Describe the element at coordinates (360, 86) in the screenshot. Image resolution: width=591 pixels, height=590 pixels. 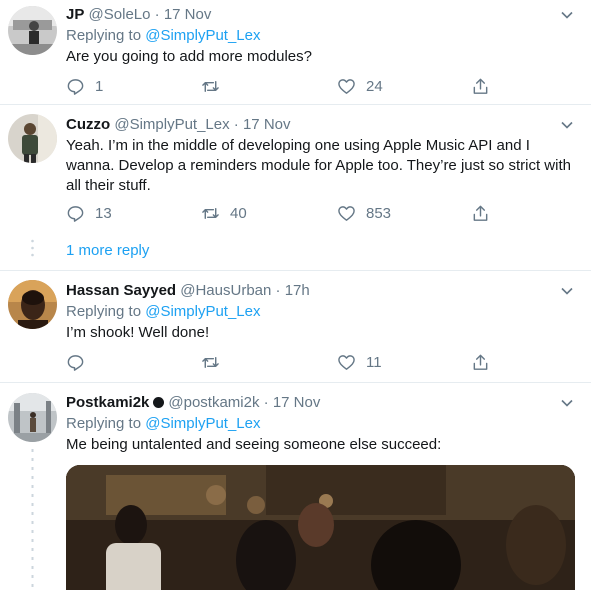
I see `like-button: 24` at that location.